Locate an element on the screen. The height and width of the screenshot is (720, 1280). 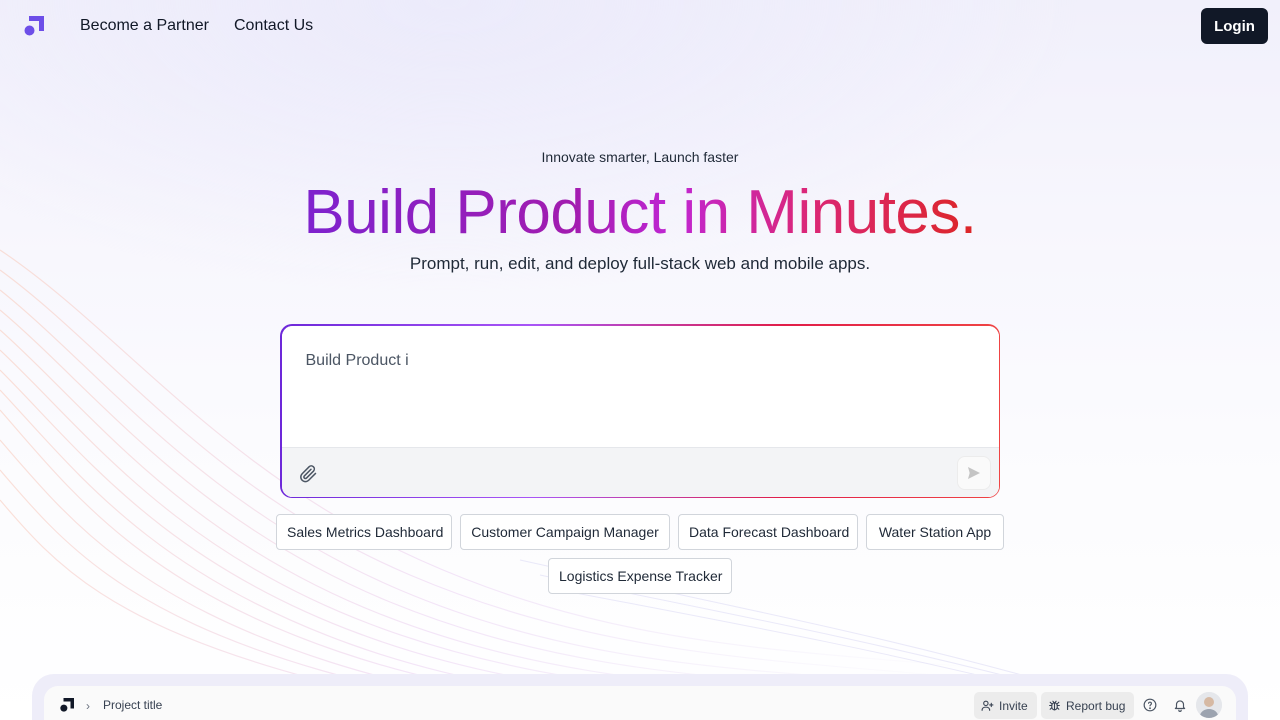
login-button: Login is located at coordinates (1234, 26).